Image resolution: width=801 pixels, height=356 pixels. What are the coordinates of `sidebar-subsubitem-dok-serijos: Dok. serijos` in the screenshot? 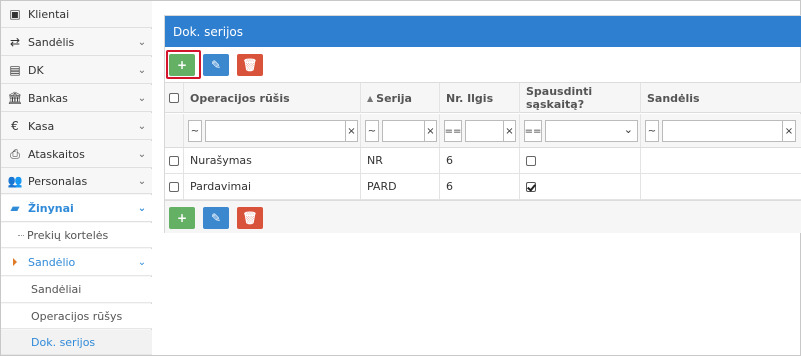 It's located at (76, 342).